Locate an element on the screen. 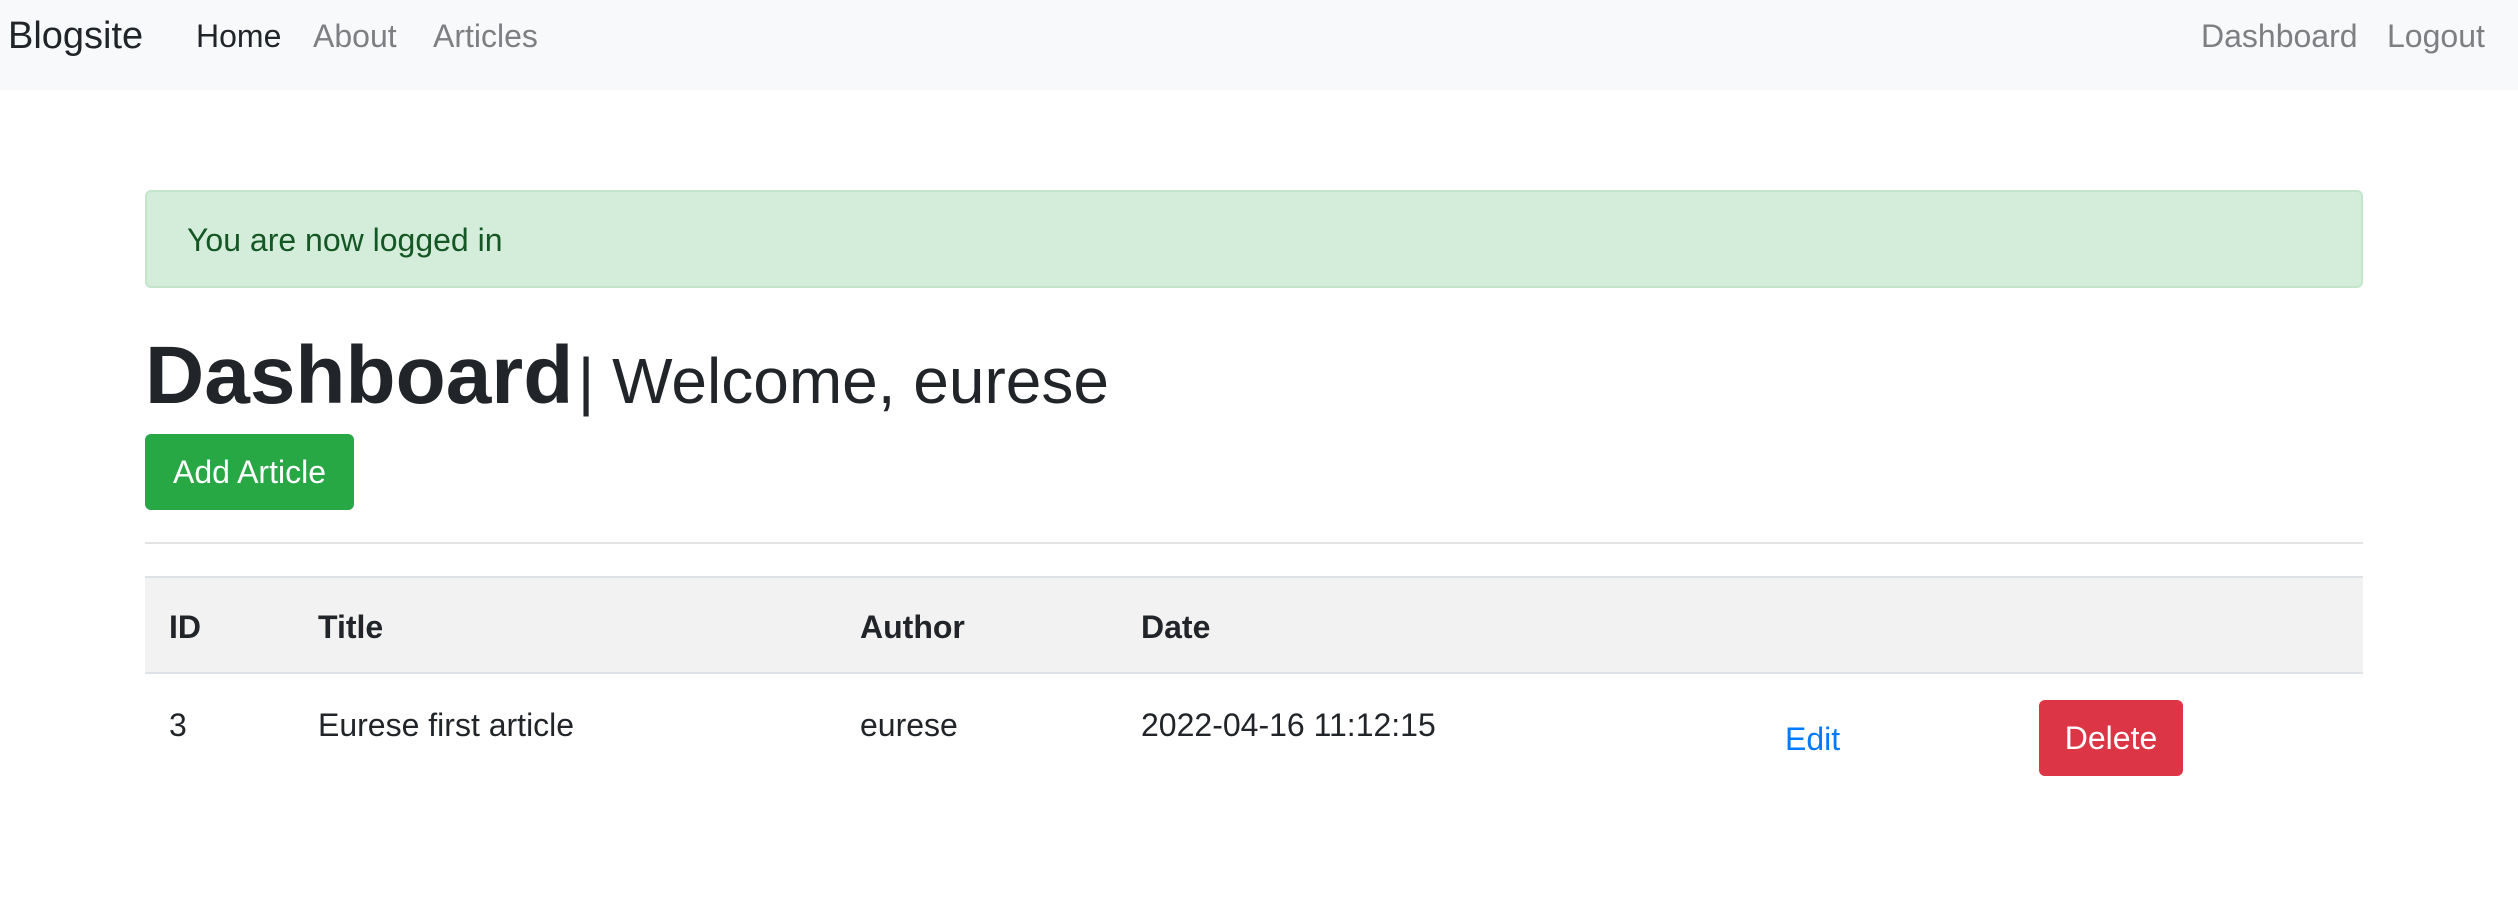 This screenshot has height=901, width=2518. column-header-author: Author is located at coordinates (912, 627).